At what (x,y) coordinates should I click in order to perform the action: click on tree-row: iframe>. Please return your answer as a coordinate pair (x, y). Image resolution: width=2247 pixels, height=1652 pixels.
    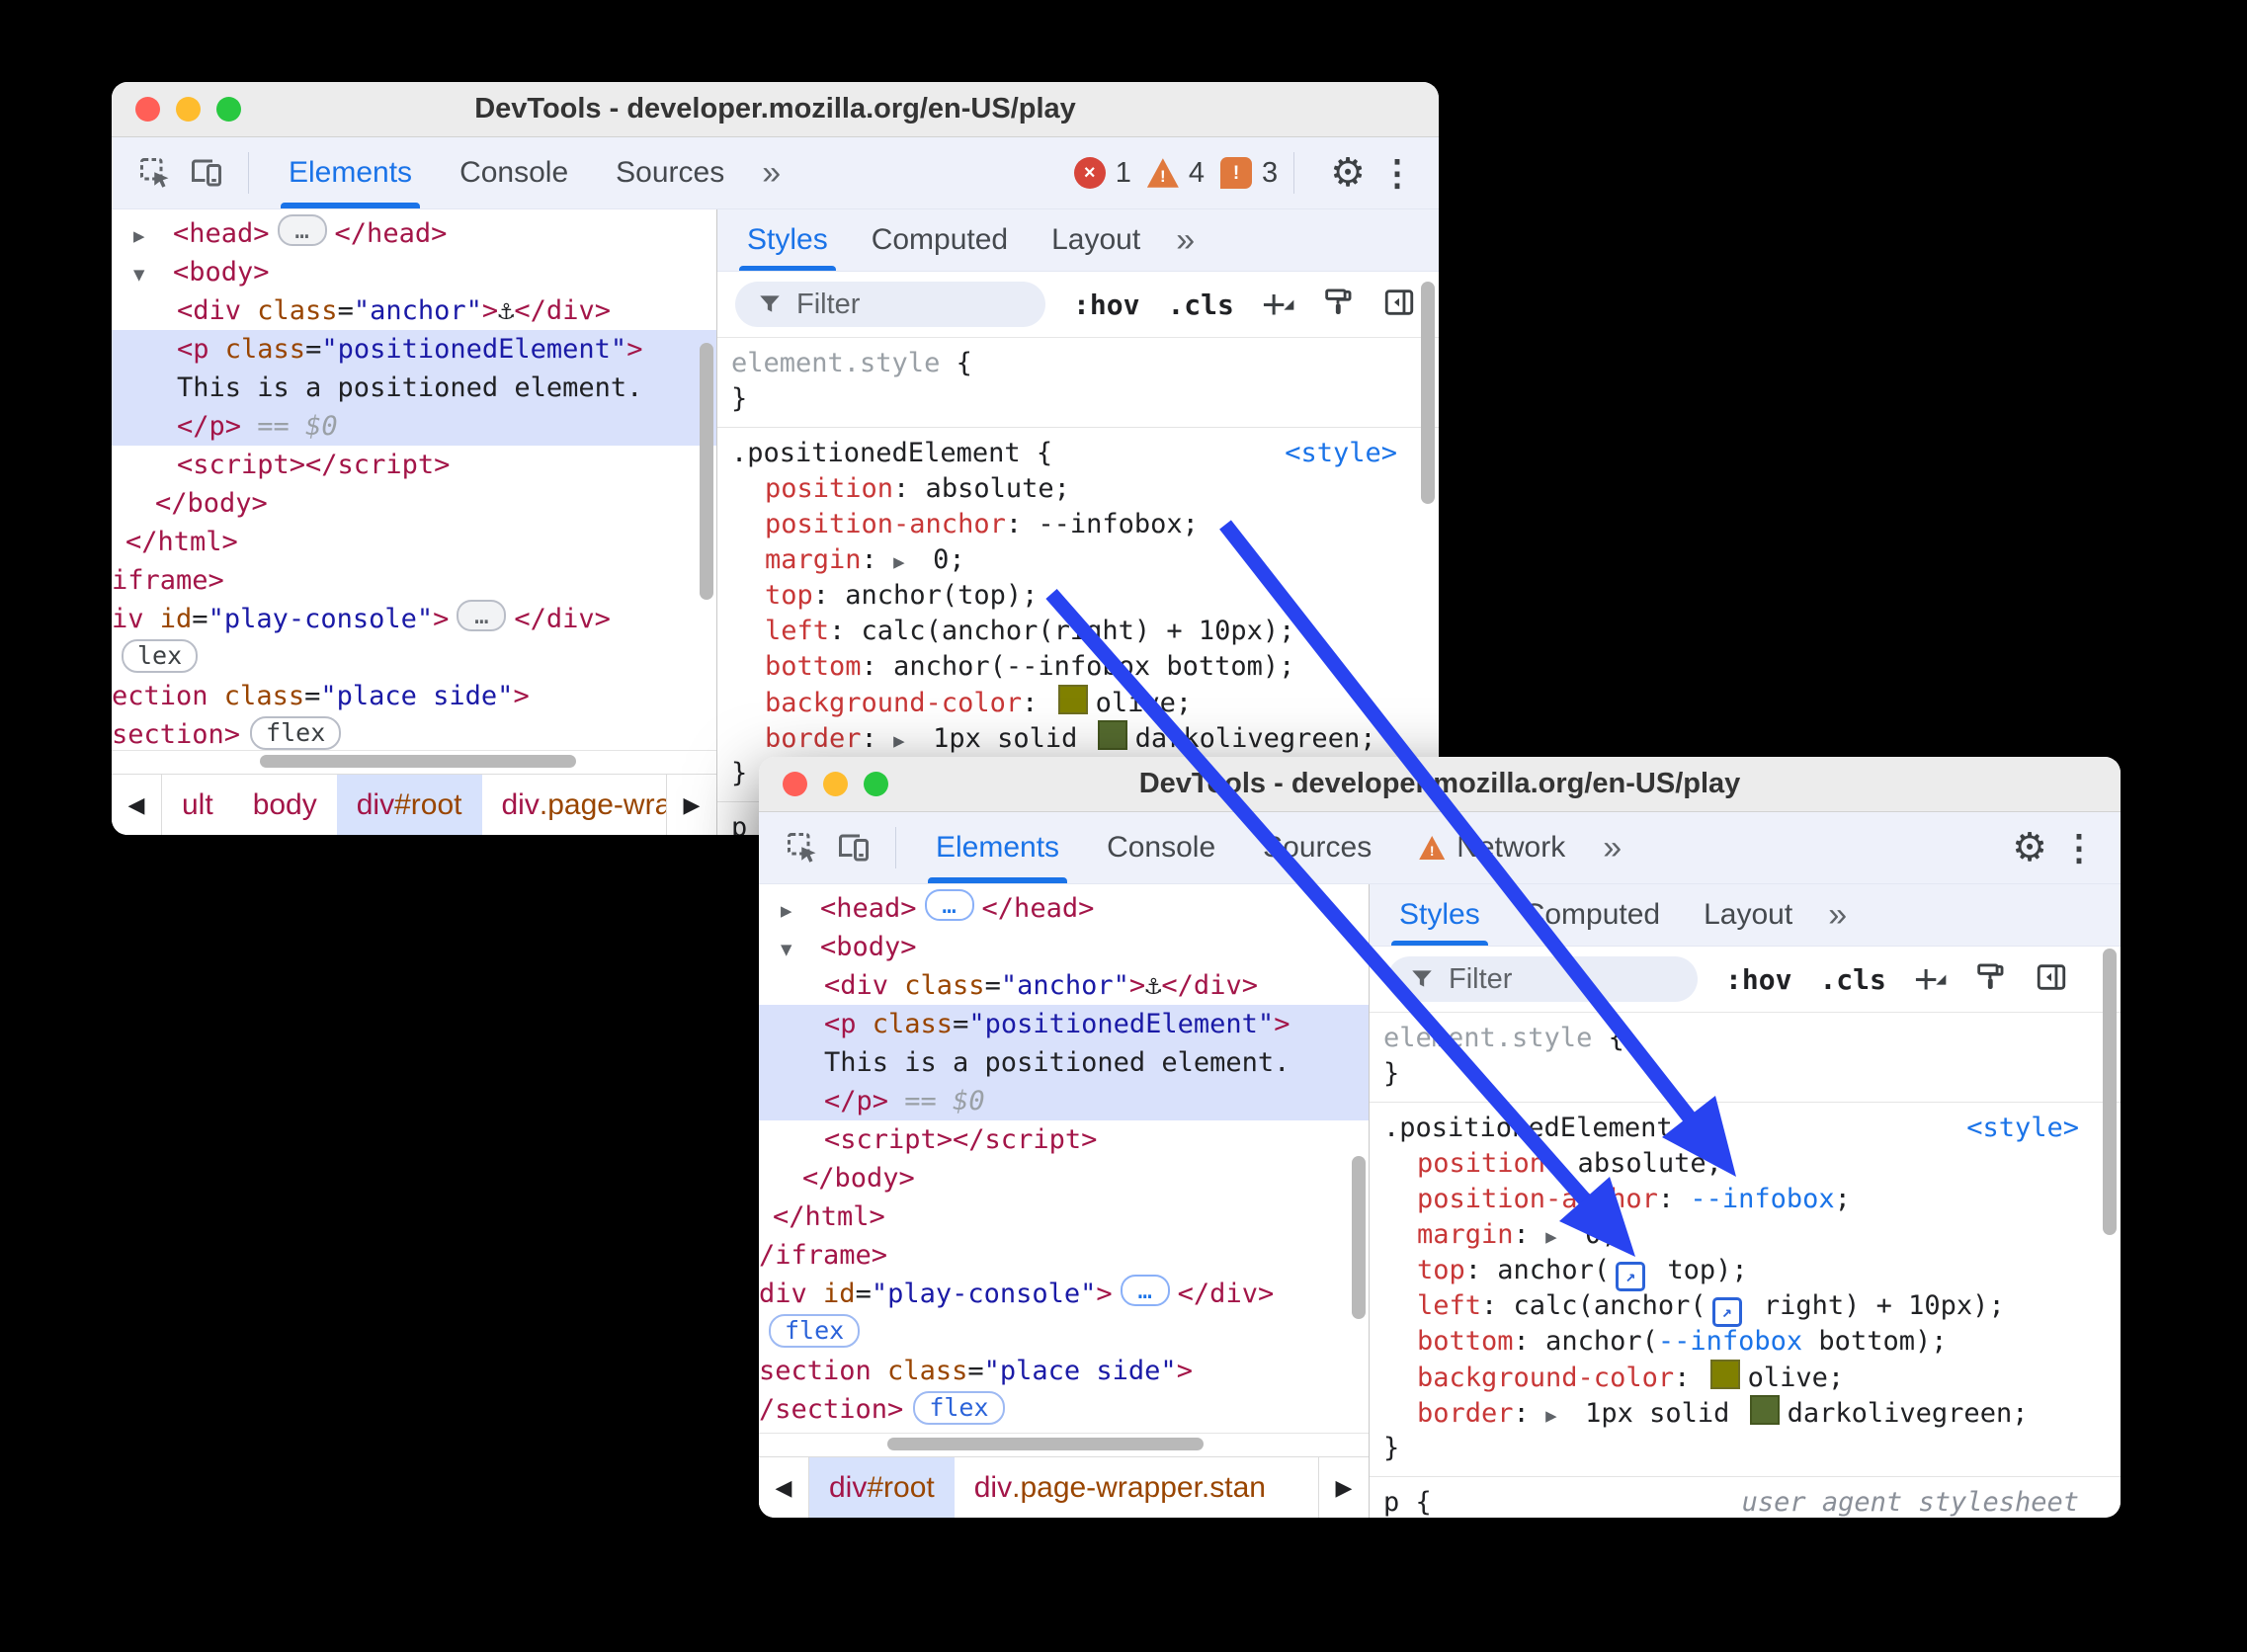
    Looking at the image, I should click on (414, 580).